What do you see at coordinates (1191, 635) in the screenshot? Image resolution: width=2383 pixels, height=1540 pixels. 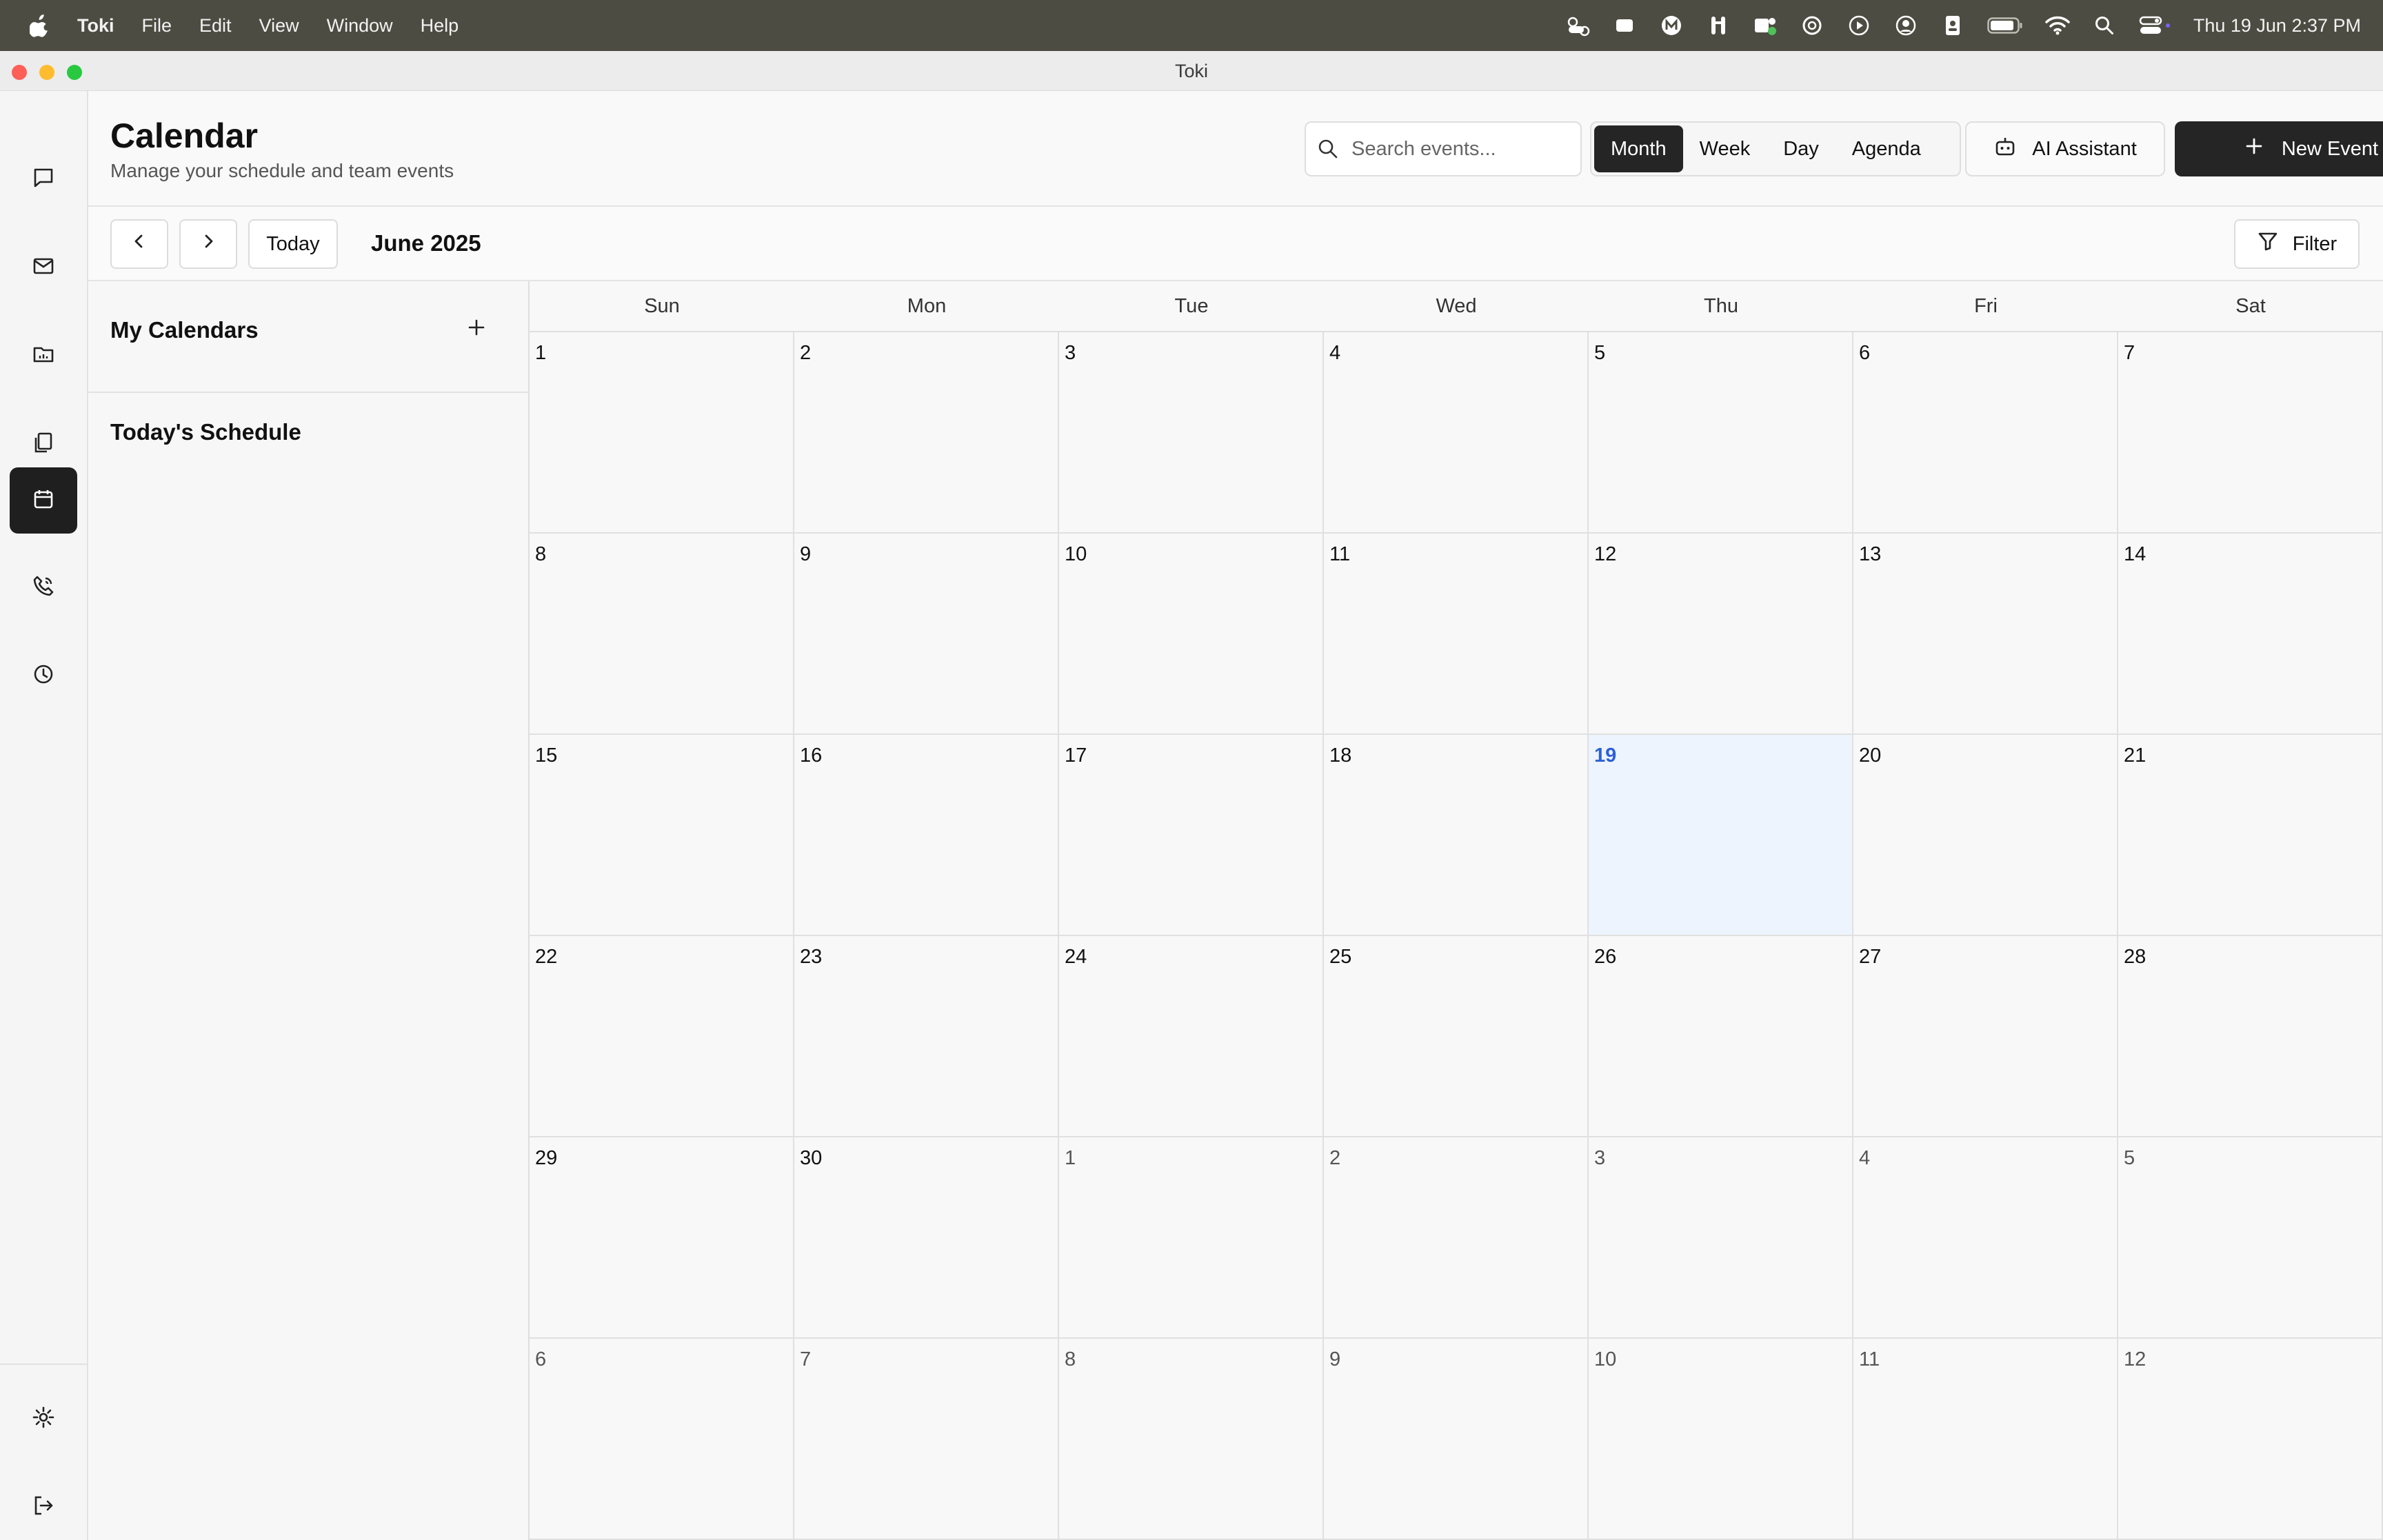 I see `day-cell: 10` at bounding box center [1191, 635].